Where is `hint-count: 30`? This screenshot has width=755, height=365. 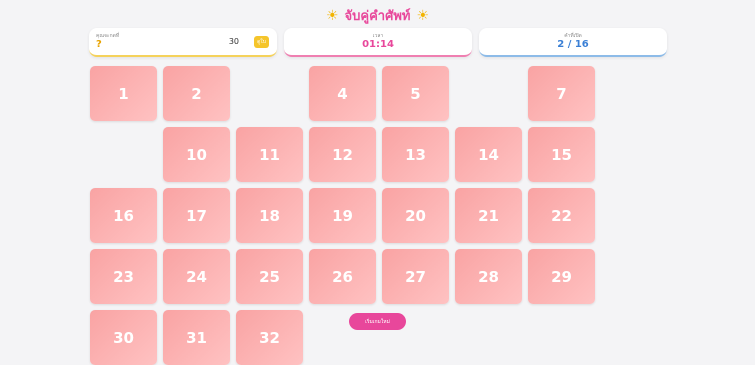
hint-count: 30 is located at coordinates (233, 41).